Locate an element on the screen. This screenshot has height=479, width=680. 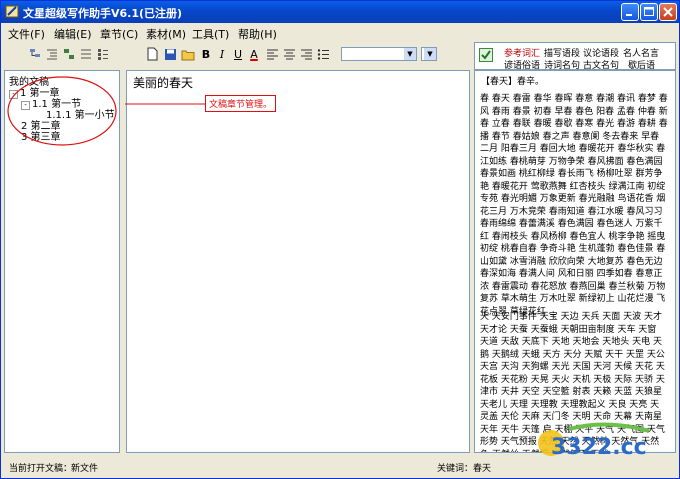
indent-icon is located at coordinates (52, 54).